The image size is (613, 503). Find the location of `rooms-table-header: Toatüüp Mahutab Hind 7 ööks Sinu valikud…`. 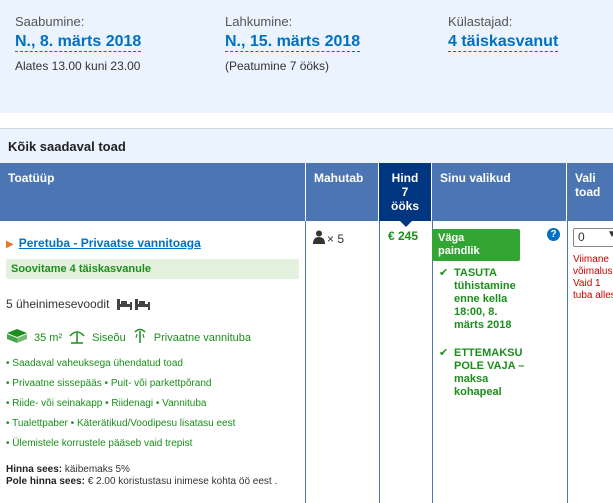

rooms-table-header: Toatüüp Mahutab Hind 7 ööks Sinu valikud… is located at coordinates (306, 195).